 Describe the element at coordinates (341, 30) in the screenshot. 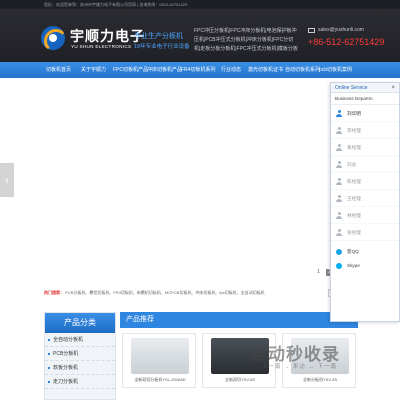

I see `email-text: sales@yushunli.com` at that location.